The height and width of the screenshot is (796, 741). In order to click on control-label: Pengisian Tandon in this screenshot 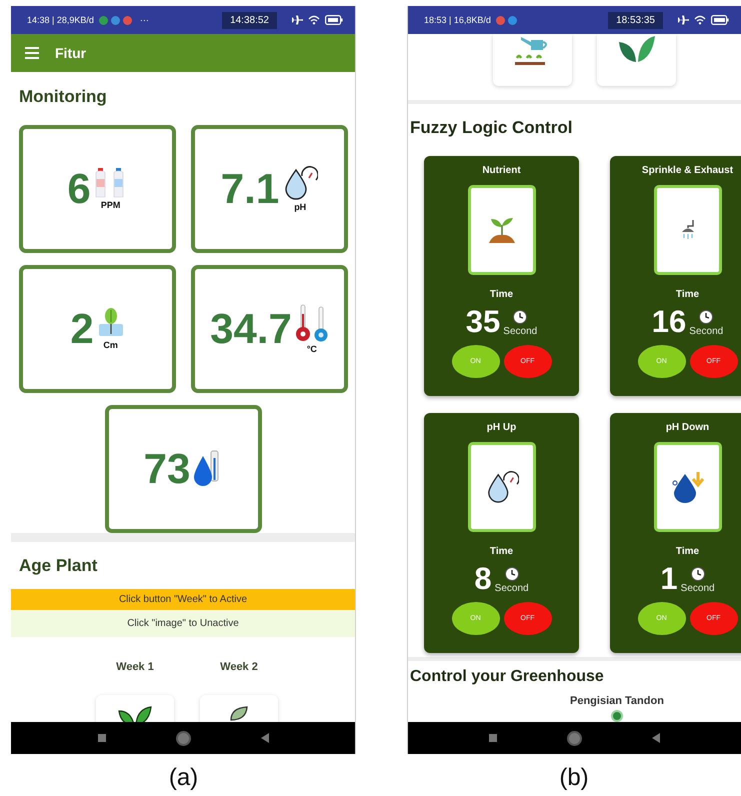, I will do `click(617, 701)`.